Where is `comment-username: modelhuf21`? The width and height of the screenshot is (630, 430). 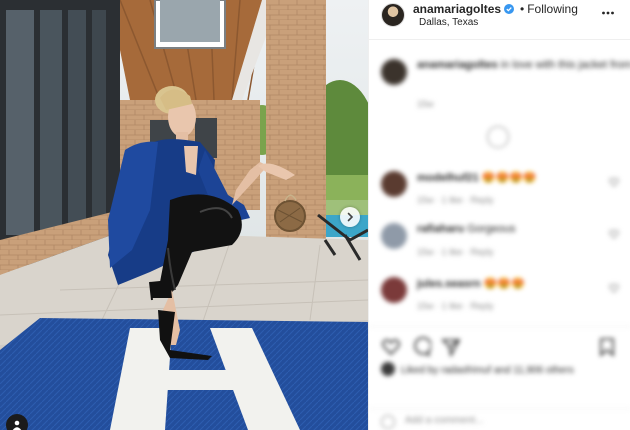 comment-username: modelhuf21 is located at coordinates (448, 178).